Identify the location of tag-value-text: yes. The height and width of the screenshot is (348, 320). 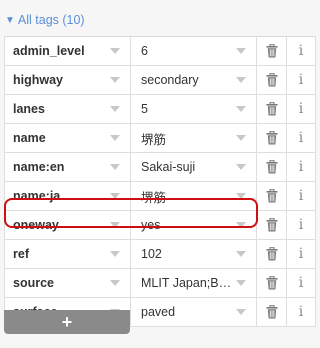
(151, 225).